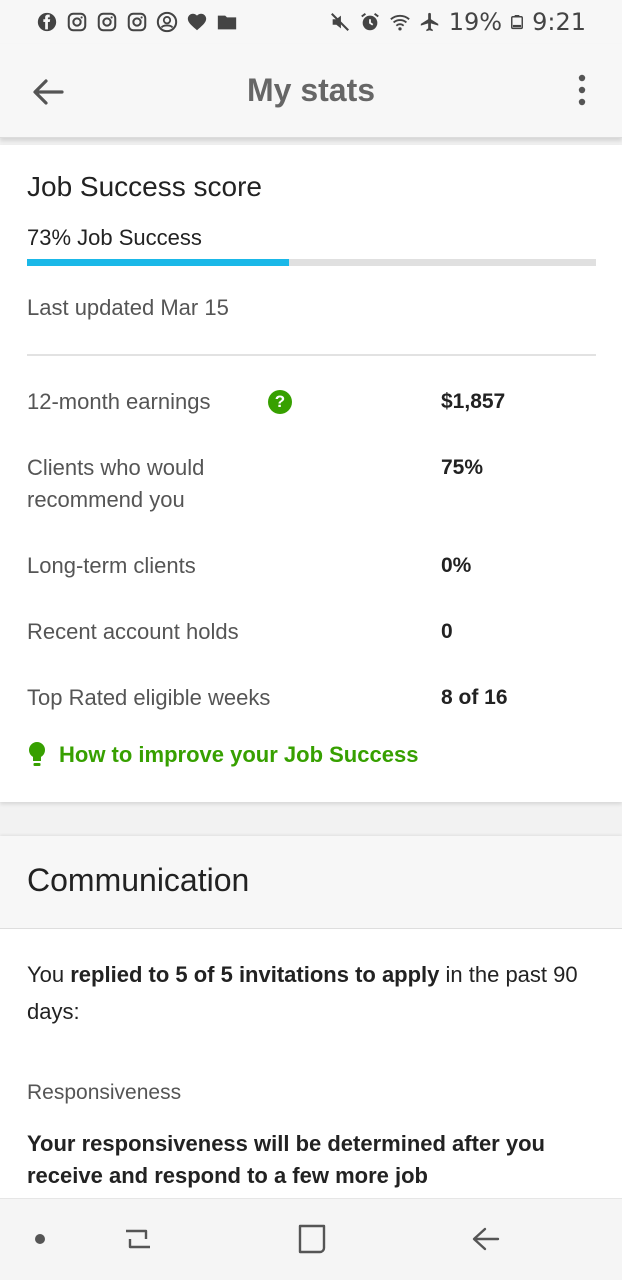  Describe the element at coordinates (311, 262) in the screenshot. I see `job-success-progress` at that location.